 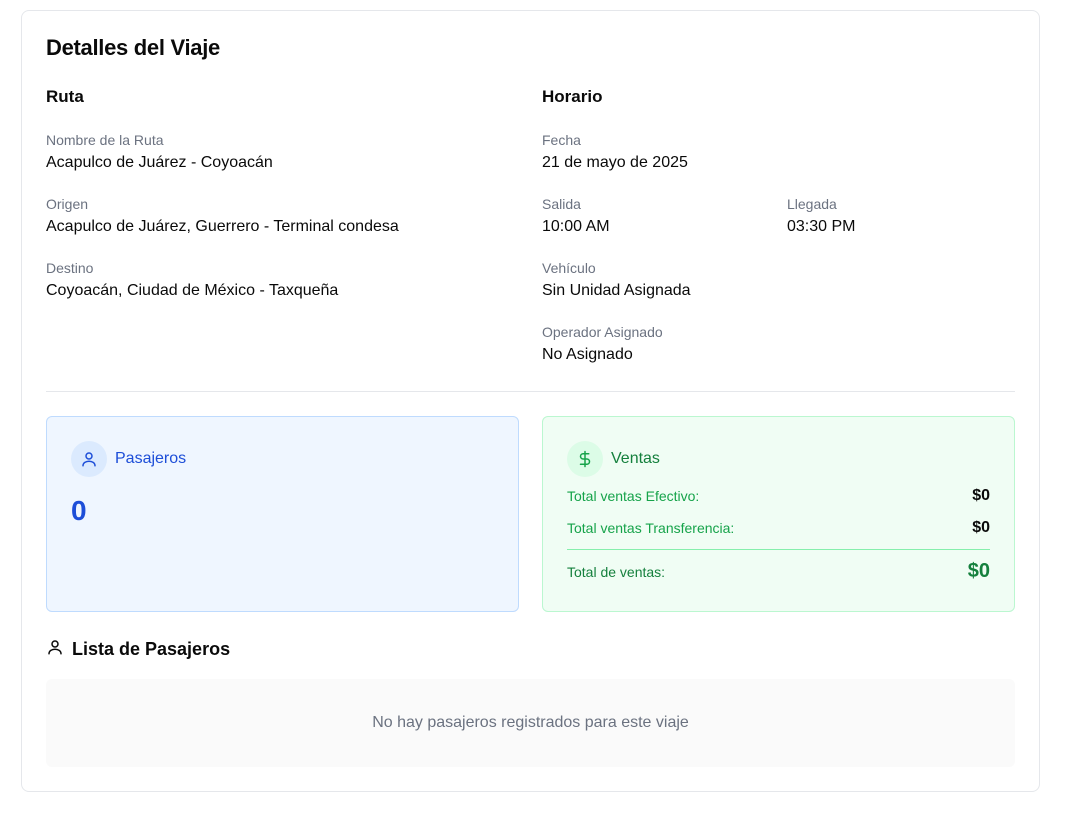 I want to click on route-section-title: Ruta, so click(x=65, y=96).